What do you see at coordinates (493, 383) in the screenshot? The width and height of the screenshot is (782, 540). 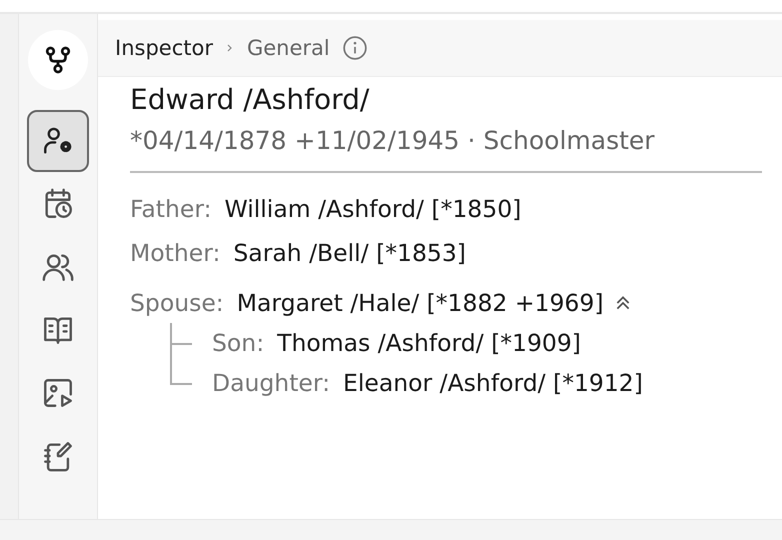 I see `relative-name: Eleanor /Ashford/ [*1912]` at bounding box center [493, 383].